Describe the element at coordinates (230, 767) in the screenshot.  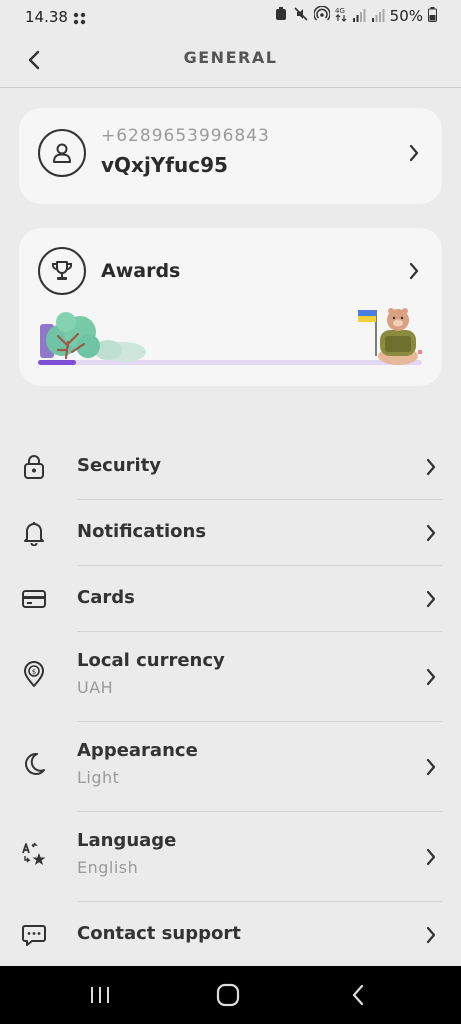
I see `menu-item-appearance: Appearance Light` at that location.